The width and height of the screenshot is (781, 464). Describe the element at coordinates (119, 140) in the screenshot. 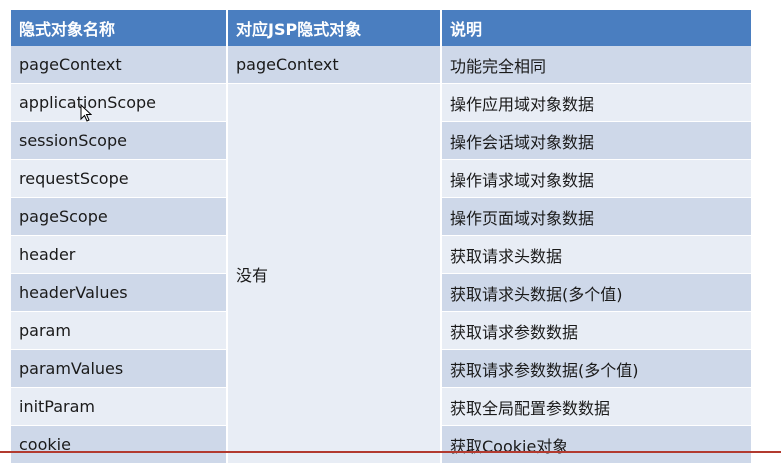

I see `object-name-cell: sessionScope` at that location.